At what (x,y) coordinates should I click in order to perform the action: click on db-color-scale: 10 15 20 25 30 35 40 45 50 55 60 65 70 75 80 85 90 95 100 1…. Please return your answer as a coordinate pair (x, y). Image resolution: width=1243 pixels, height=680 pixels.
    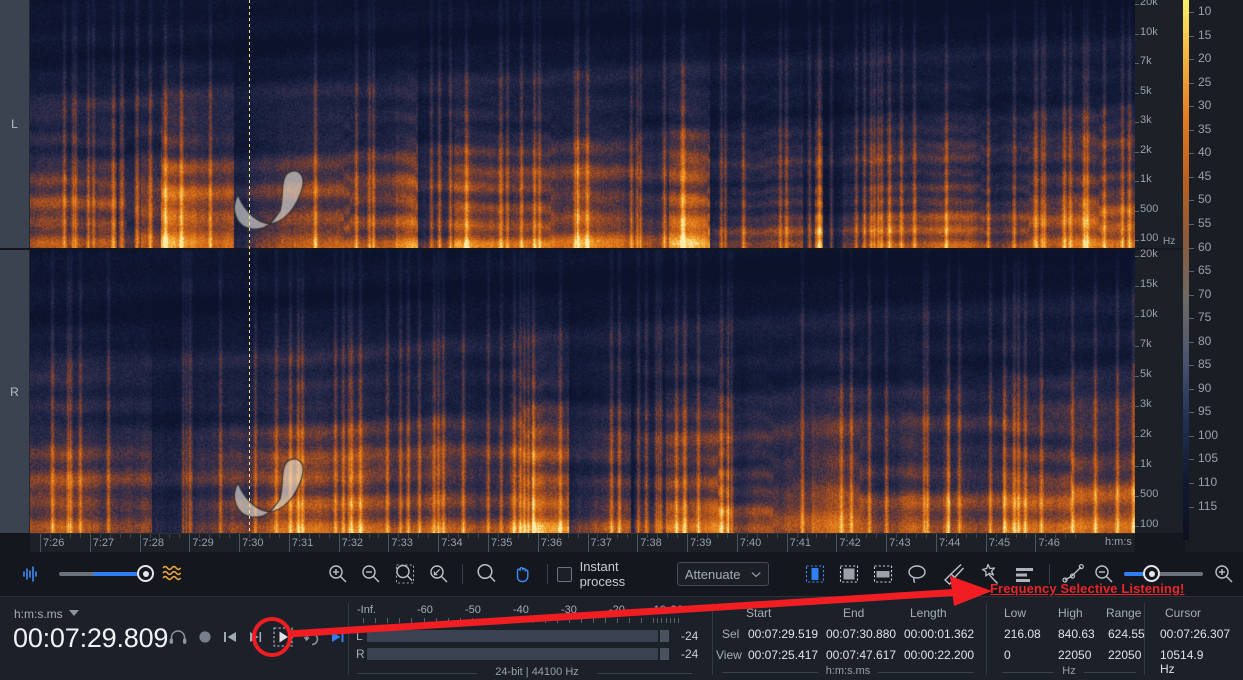
    Looking at the image, I should click on (1213, 276).